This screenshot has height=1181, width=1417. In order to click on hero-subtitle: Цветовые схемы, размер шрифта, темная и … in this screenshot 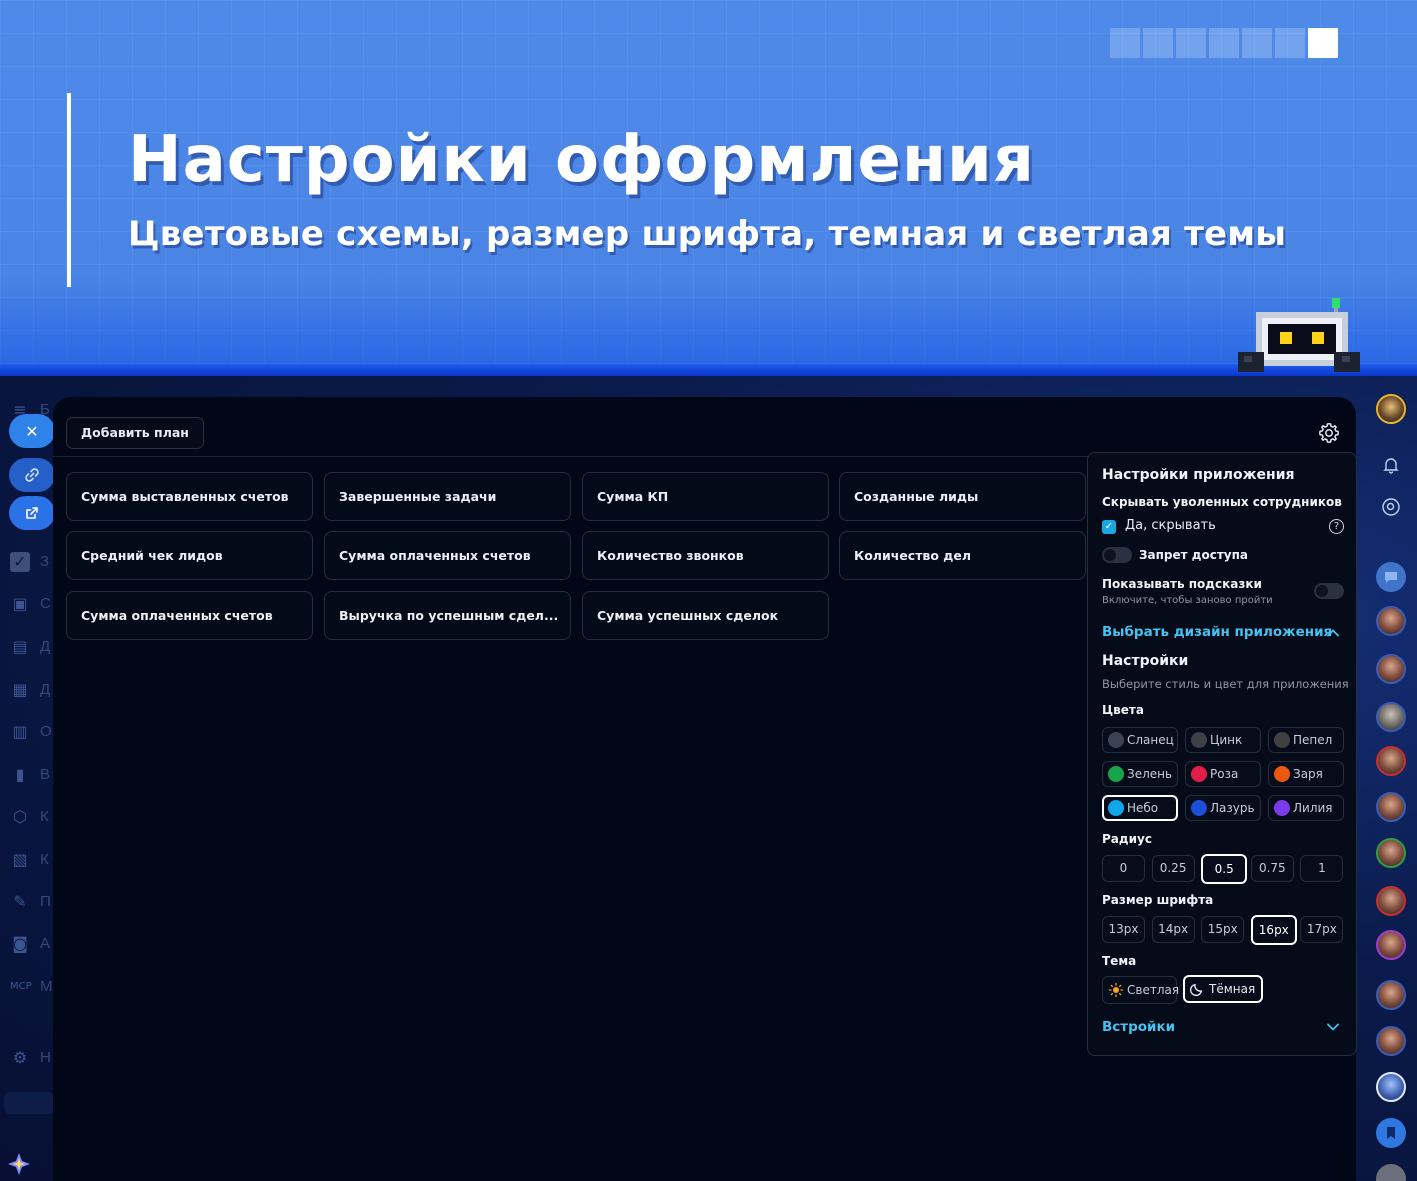, I will do `click(707, 234)`.